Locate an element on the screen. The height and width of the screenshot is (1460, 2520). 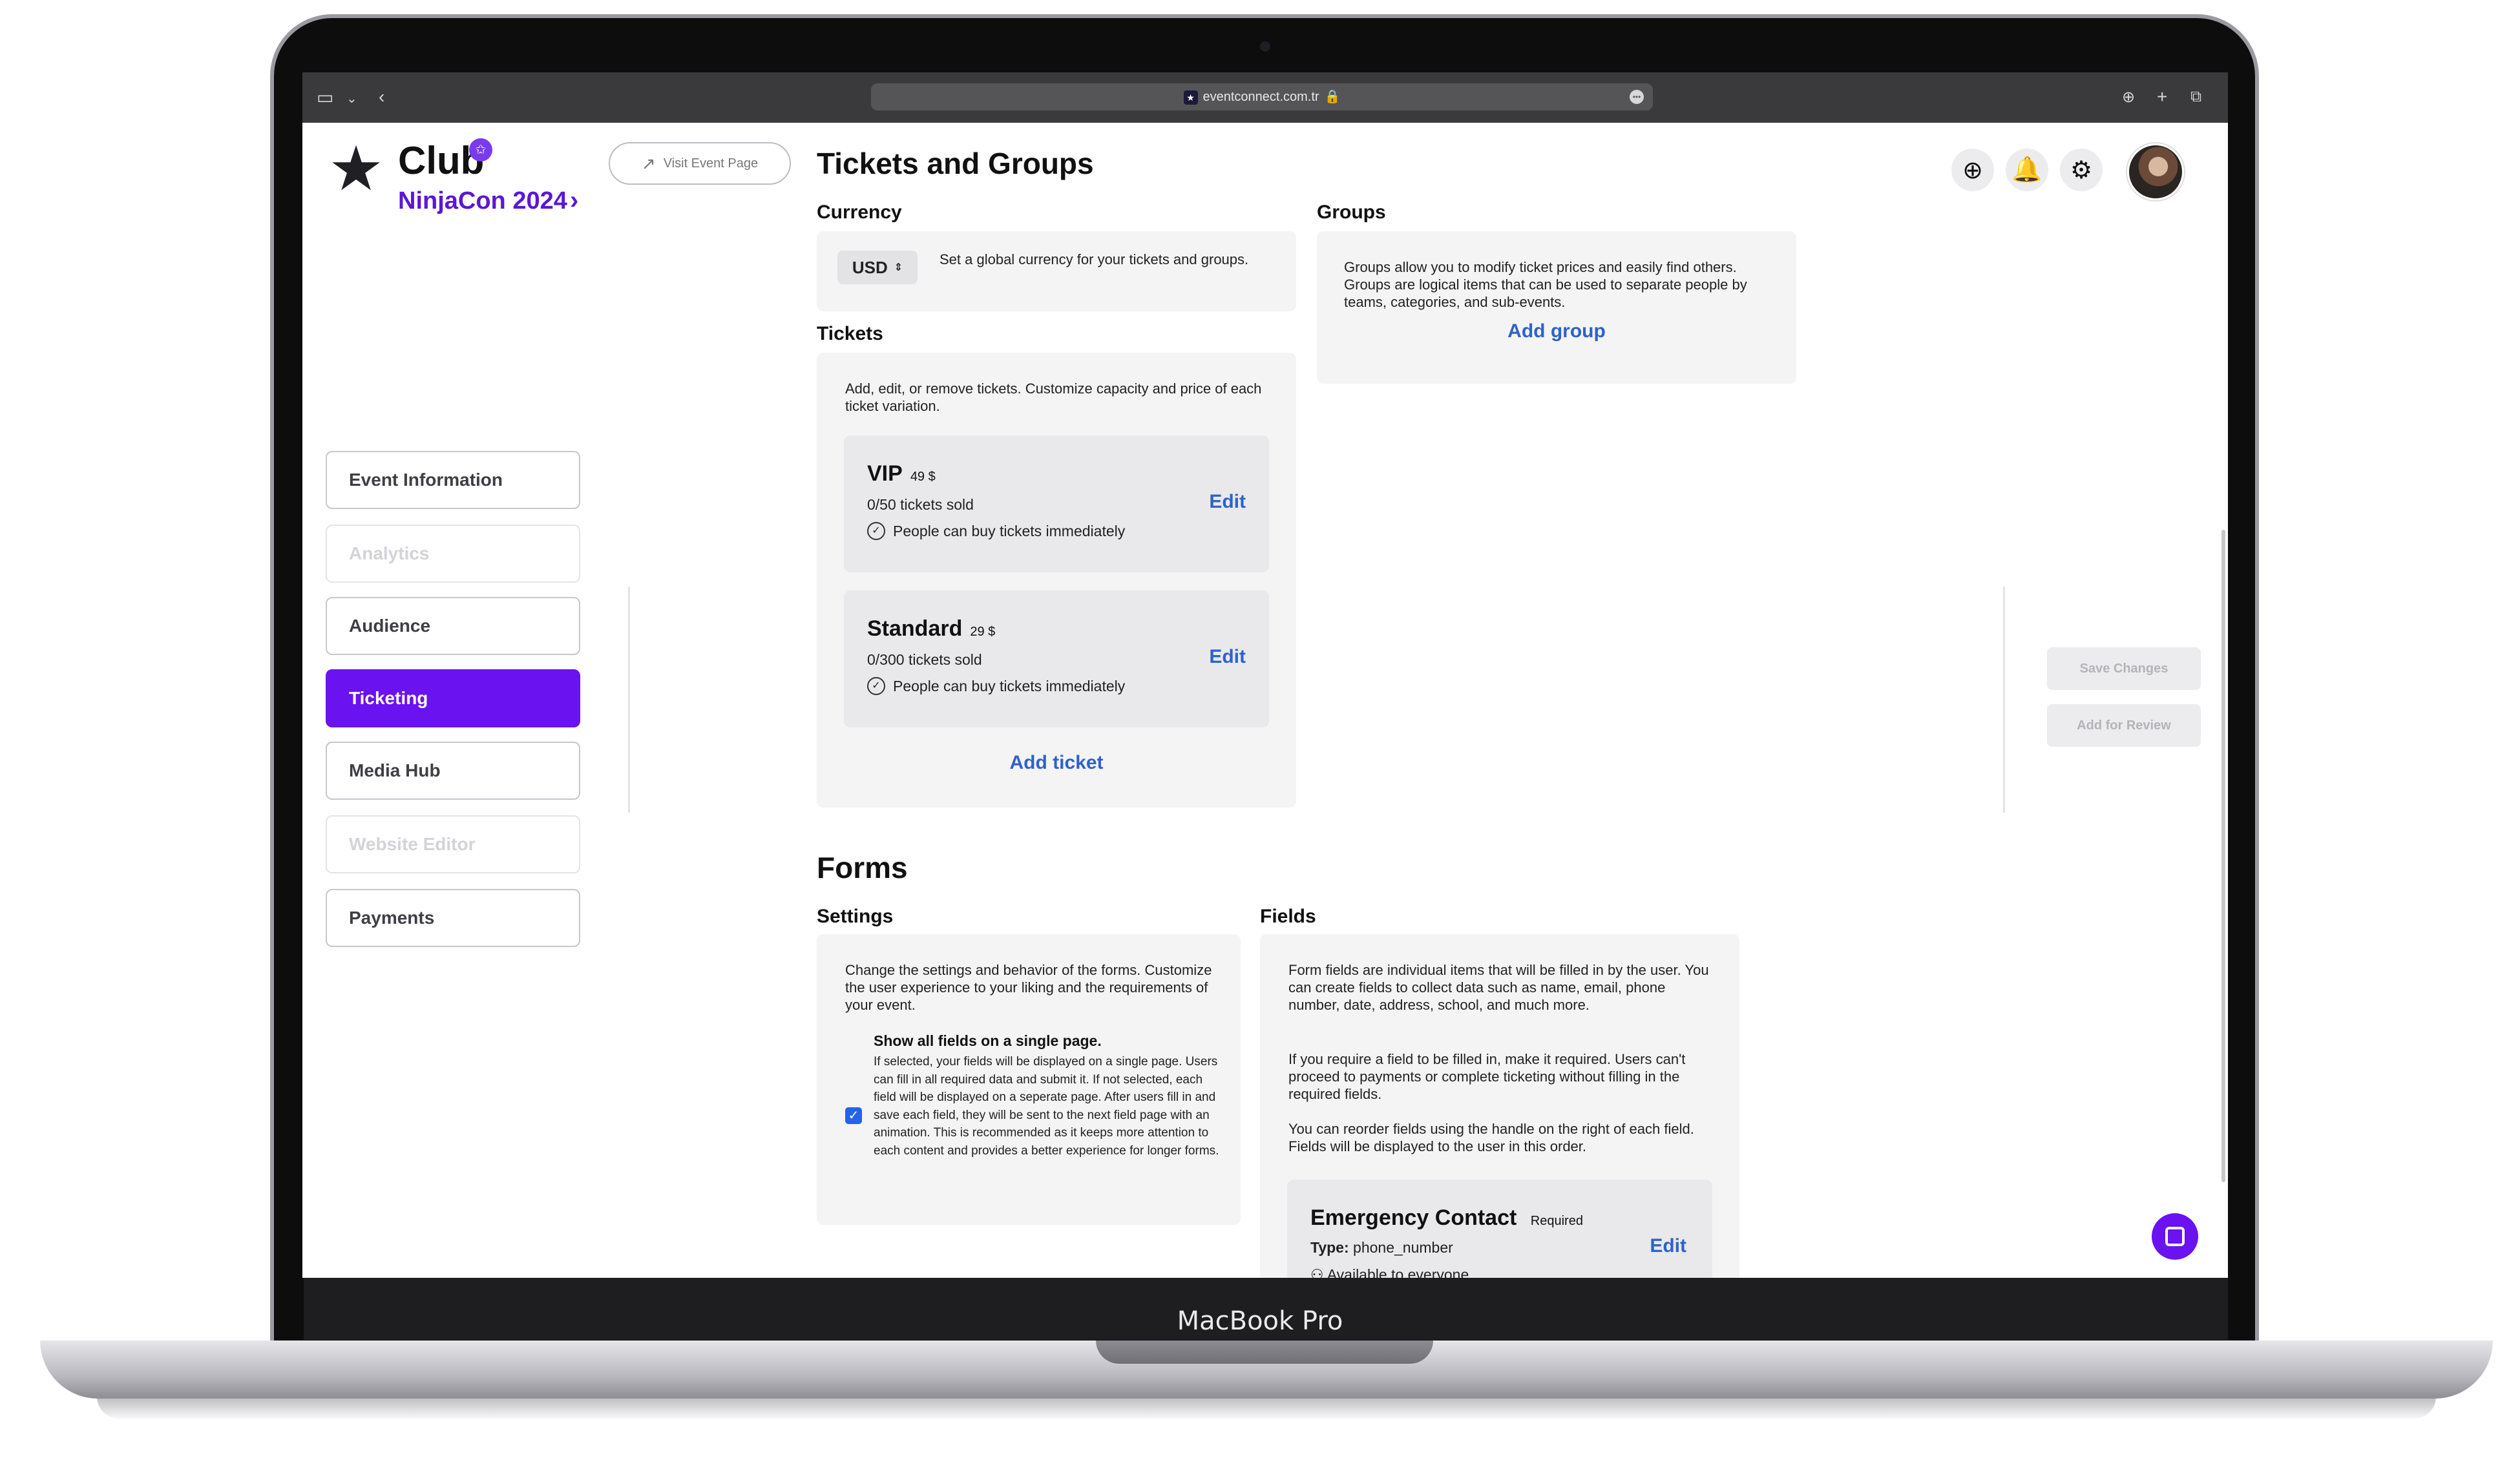
divider-right is located at coordinates (2004, 700).